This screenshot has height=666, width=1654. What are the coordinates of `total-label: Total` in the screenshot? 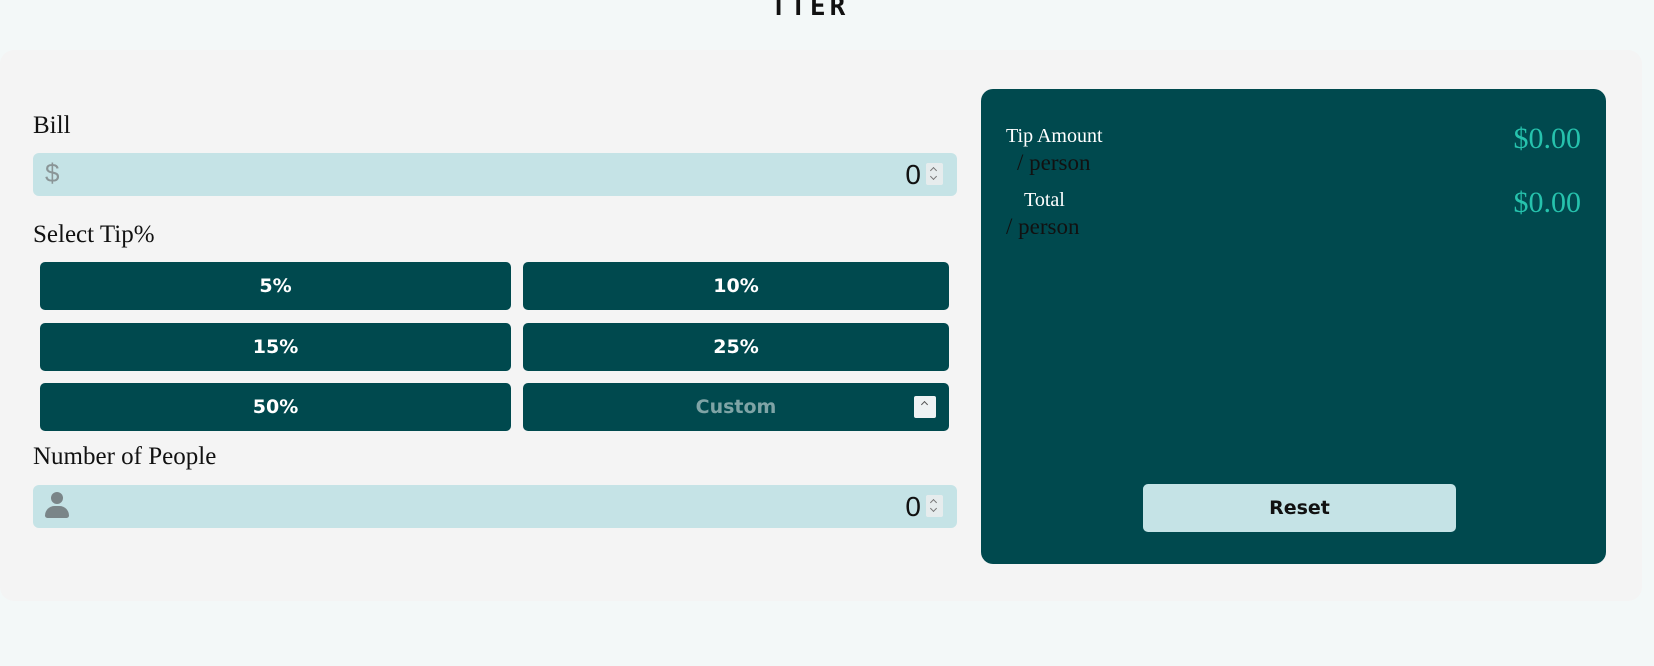 It's located at (1044, 200).